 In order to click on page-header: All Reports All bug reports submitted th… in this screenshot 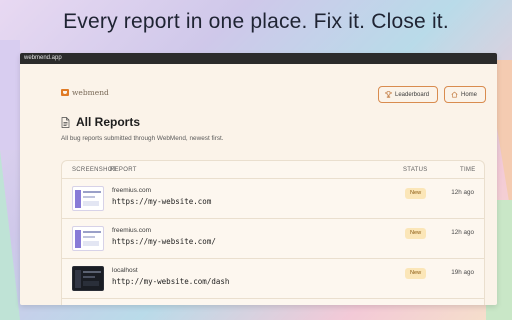, I will do `click(142, 128)`.